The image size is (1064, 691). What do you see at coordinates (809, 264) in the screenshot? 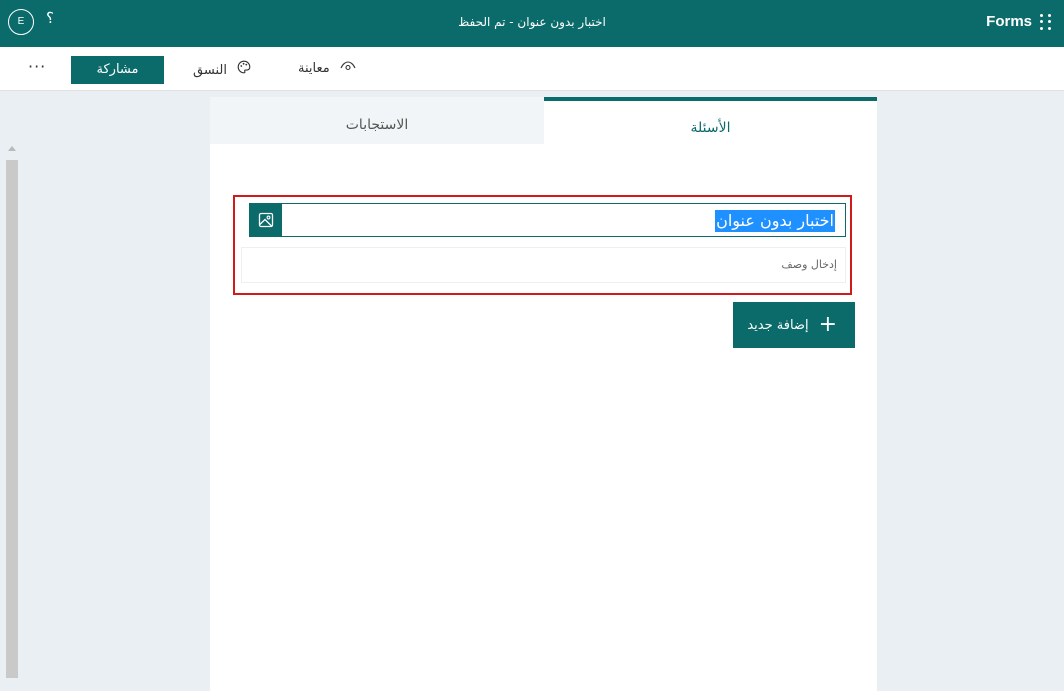
I see `description-placeholder: إدخال وصف` at bounding box center [809, 264].